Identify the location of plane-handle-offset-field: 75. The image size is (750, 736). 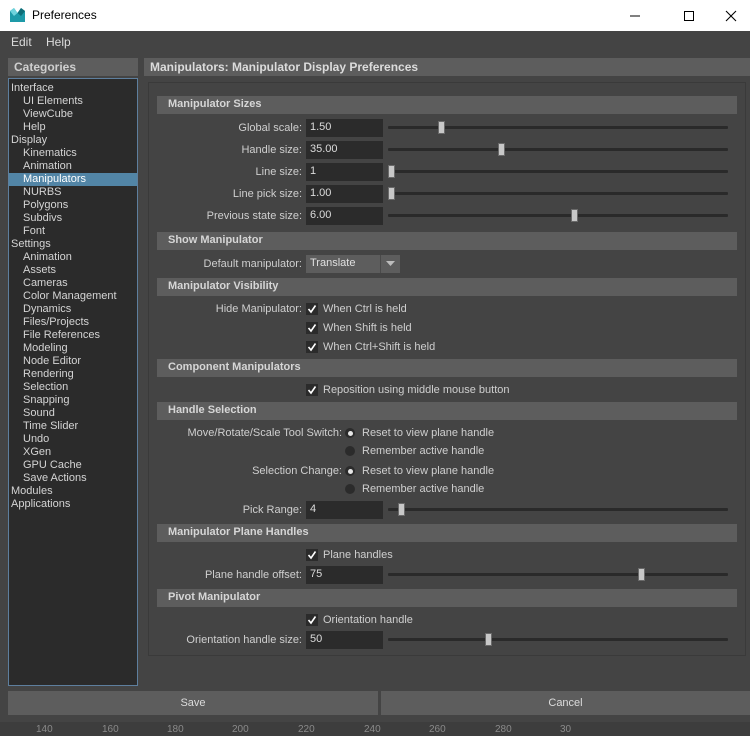
(344, 575).